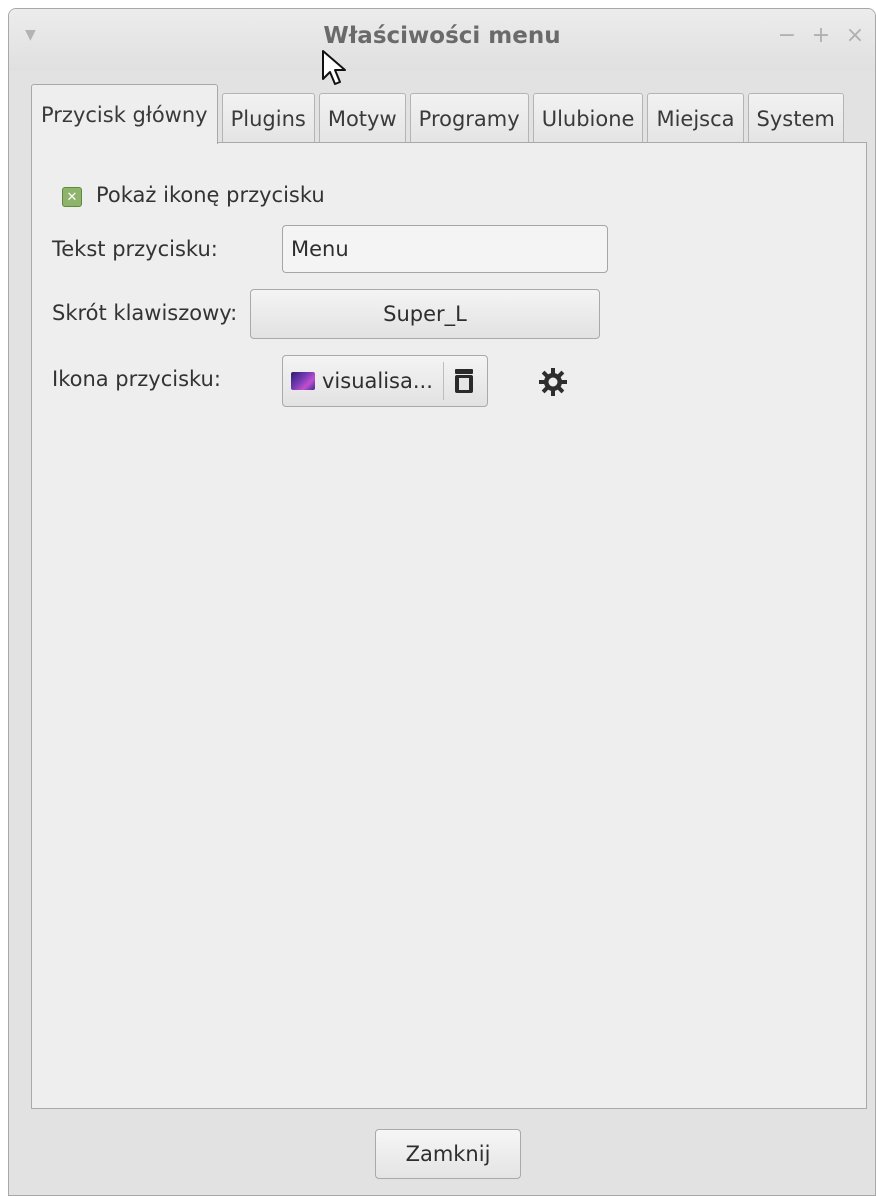 This screenshot has width=876, height=1196. What do you see at coordinates (588, 118) in the screenshot?
I see `tab-favorites: Ulubione` at bounding box center [588, 118].